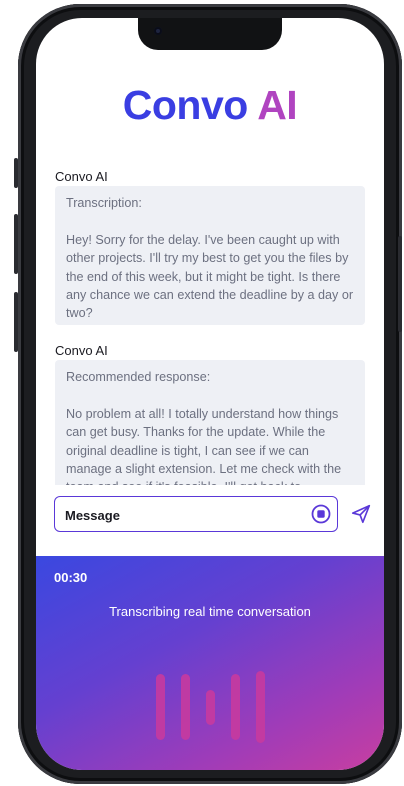 Image resolution: width=404 pixels, height=786 pixels. I want to click on volume-down-button, so click(16, 322).